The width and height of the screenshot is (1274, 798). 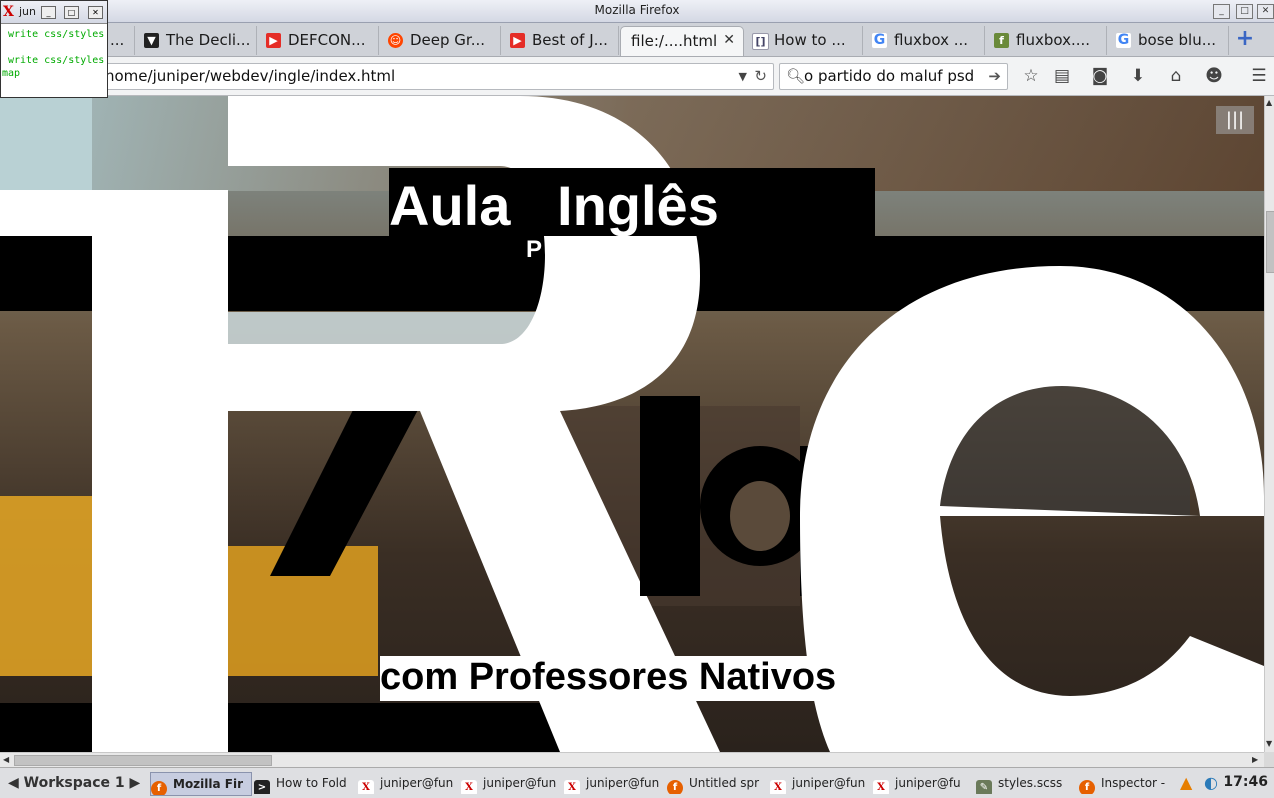 What do you see at coordinates (1138, 76) in the screenshot?
I see `download-icon: ⬇` at bounding box center [1138, 76].